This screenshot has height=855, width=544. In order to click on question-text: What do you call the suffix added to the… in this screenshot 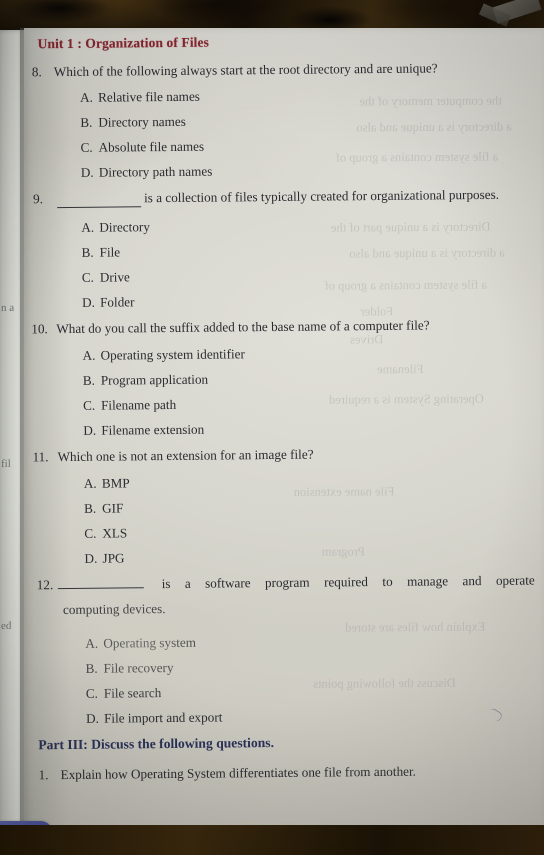, I will do `click(243, 327)`.